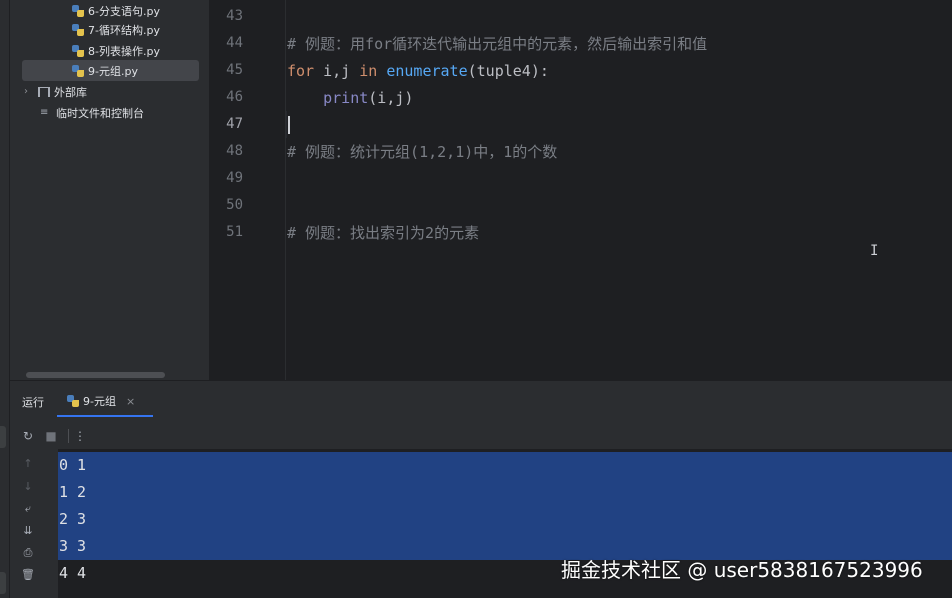 This screenshot has height=598, width=952. I want to click on line-number-gutter: 43 44 45 46 47 48 49 50 51, so click(248, 190).